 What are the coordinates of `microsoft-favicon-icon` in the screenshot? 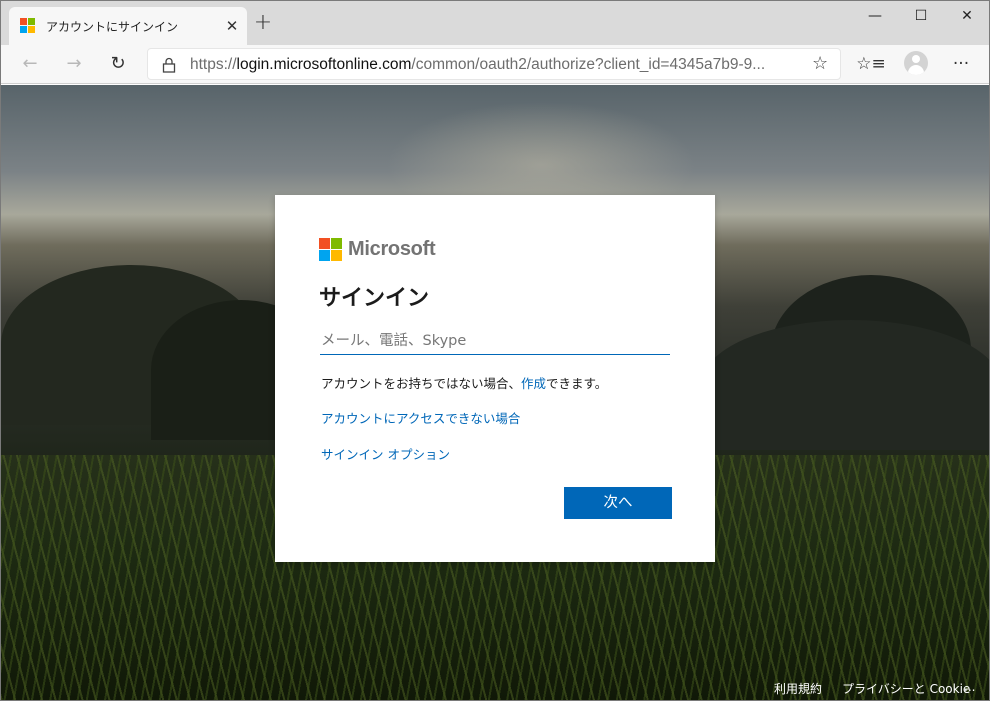 It's located at (28, 26).